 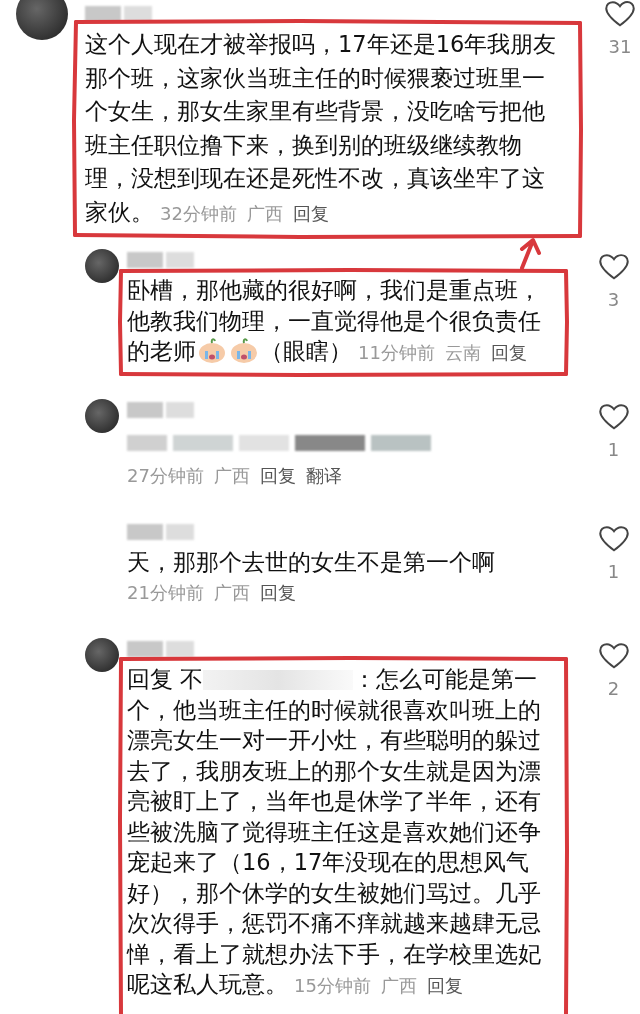 What do you see at coordinates (165, 592) in the screenshot?
I see `comment-time: 21分钟前` at bounding box center [165, 592].